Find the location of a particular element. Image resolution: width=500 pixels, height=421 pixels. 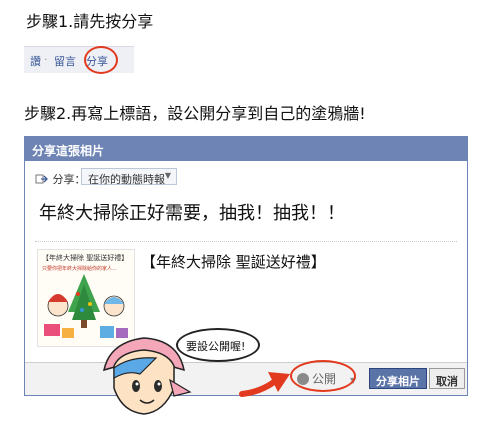

cancel-button-label: 取消 is located at coordinates (447, 381).